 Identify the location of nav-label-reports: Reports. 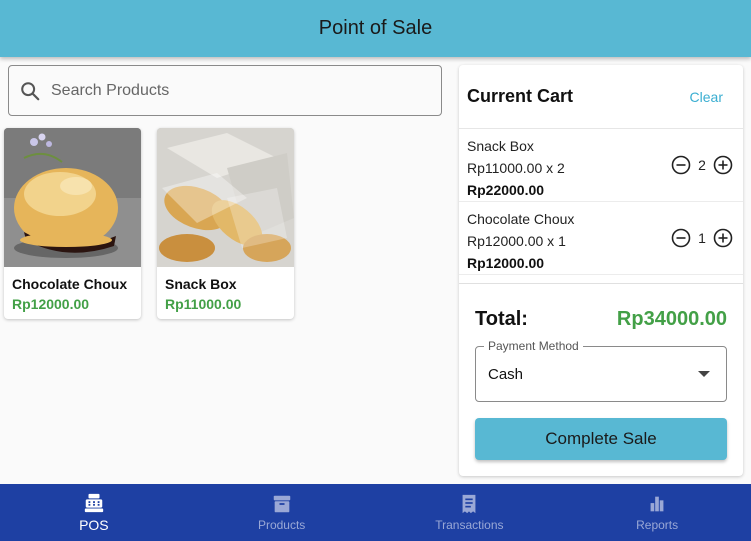
(657, 525).